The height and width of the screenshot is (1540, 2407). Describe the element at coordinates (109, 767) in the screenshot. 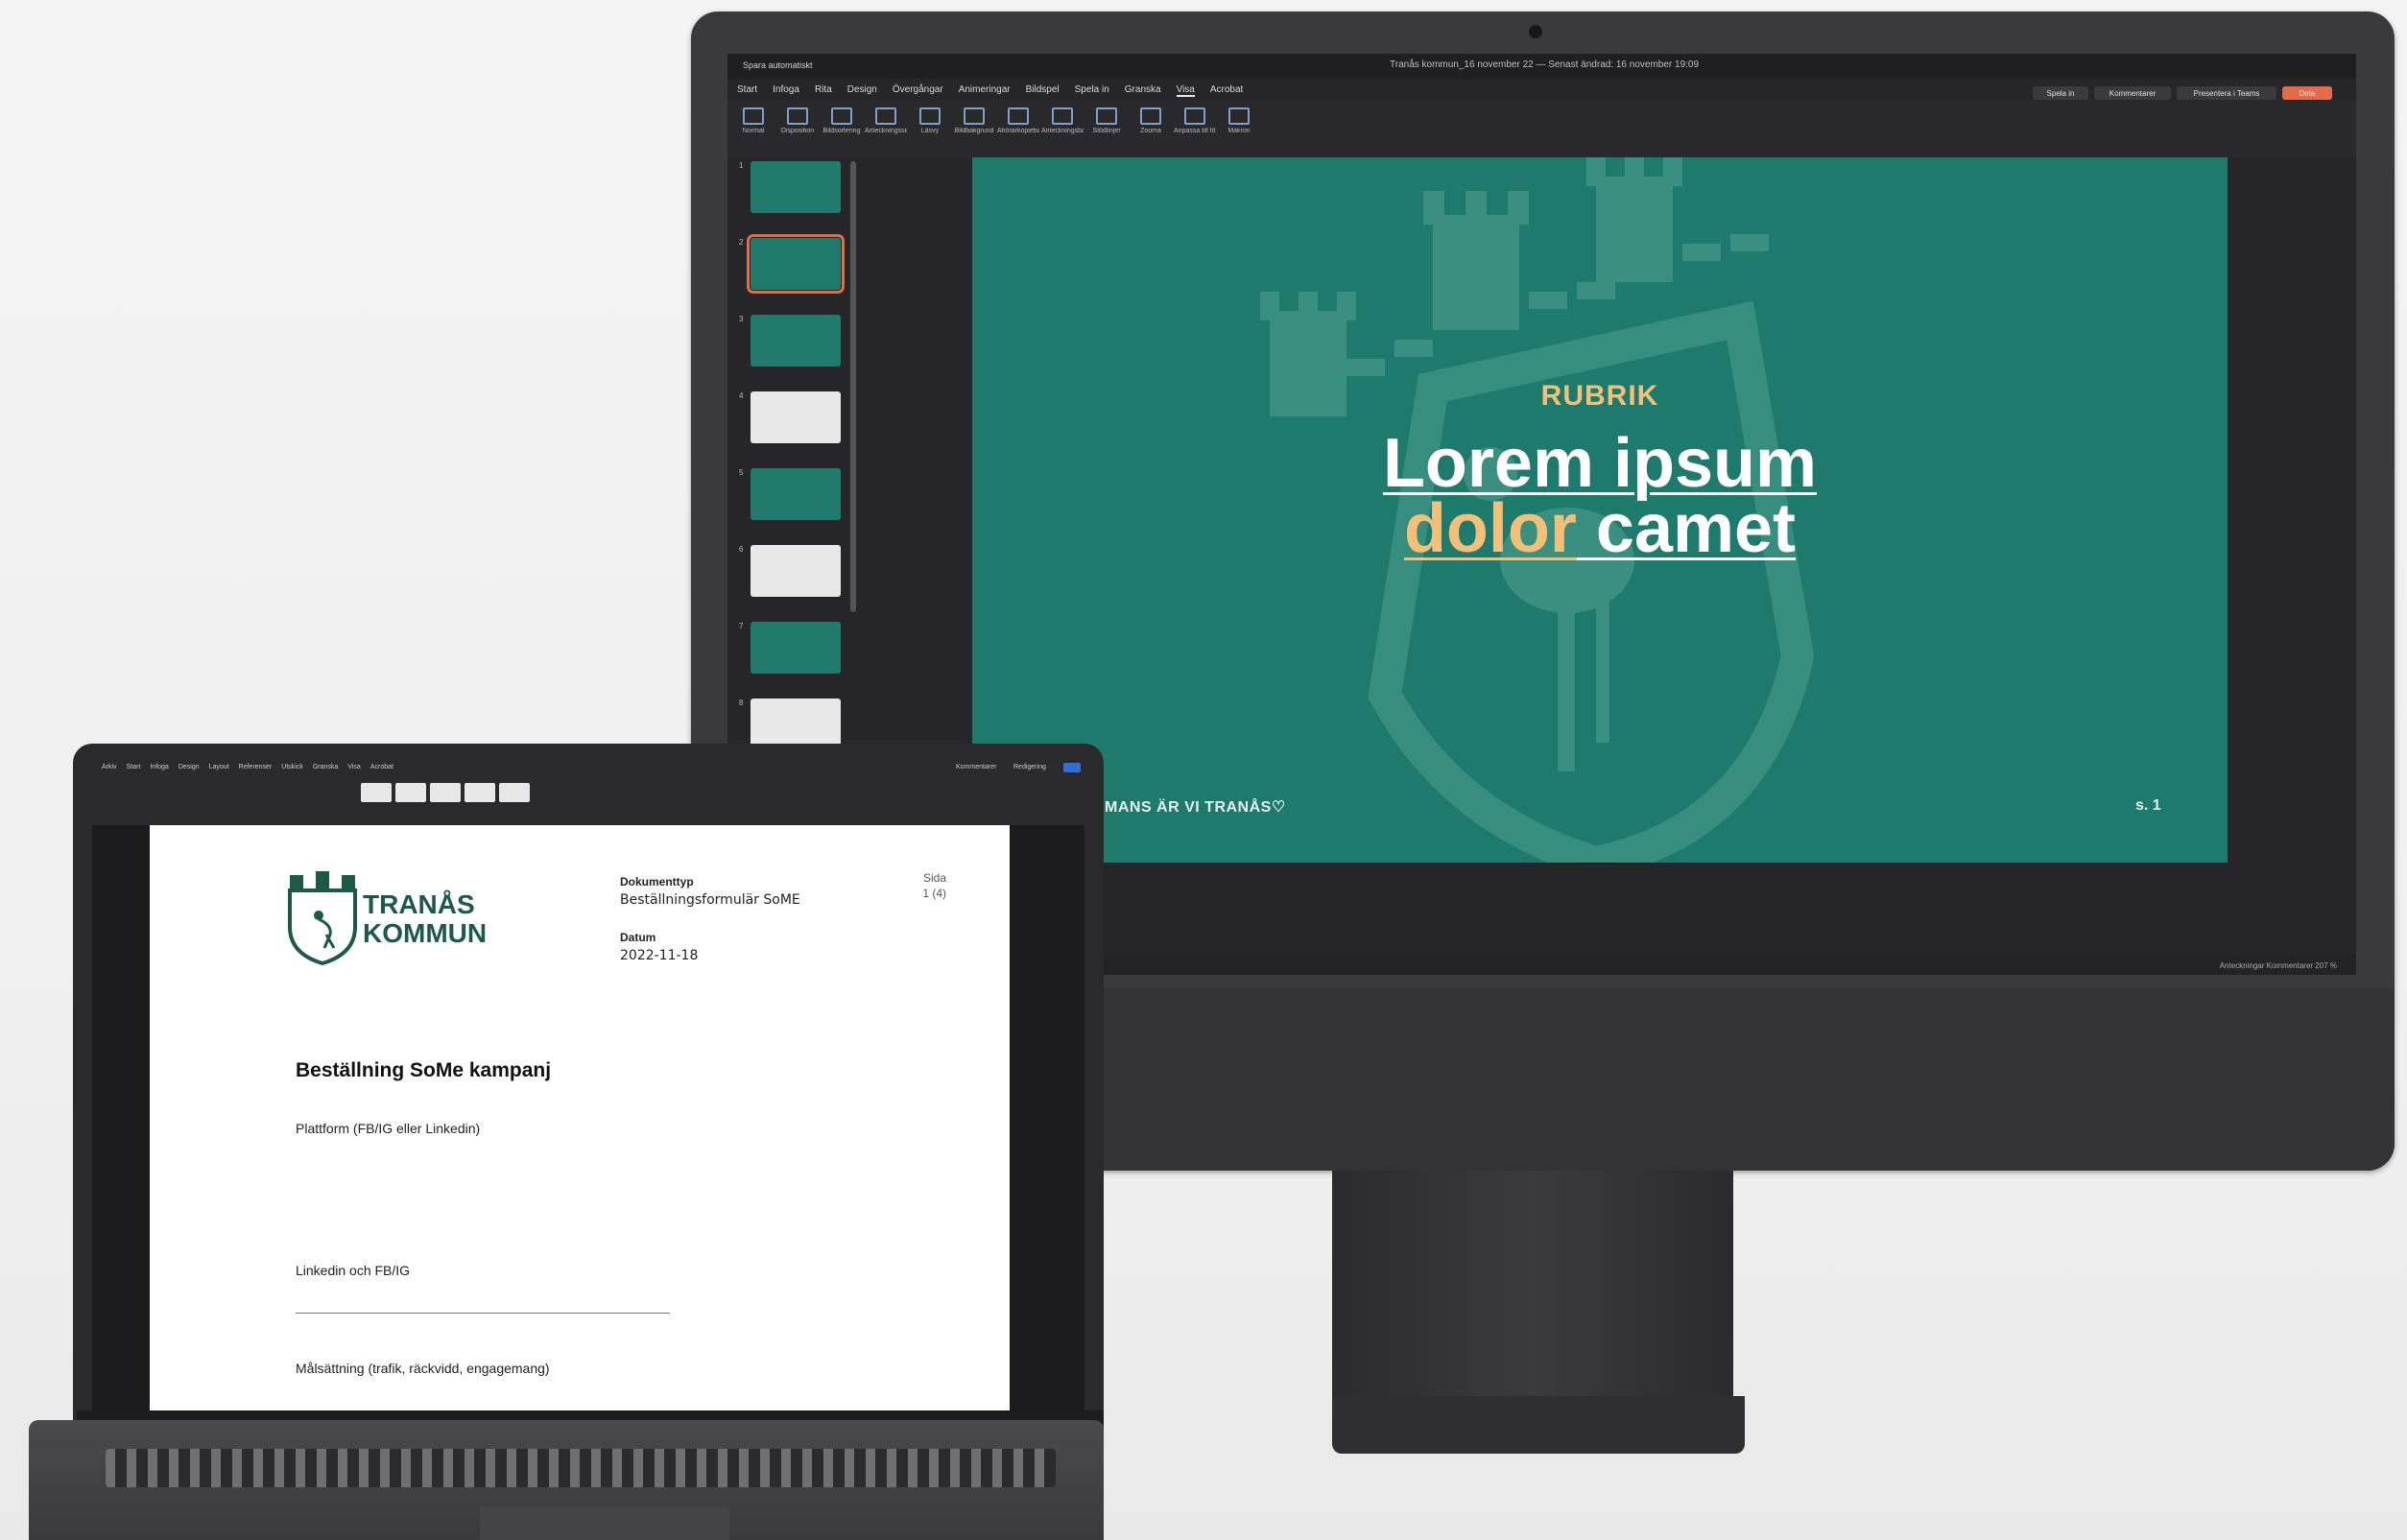

I see `word-tab: Arkiv` at that location.